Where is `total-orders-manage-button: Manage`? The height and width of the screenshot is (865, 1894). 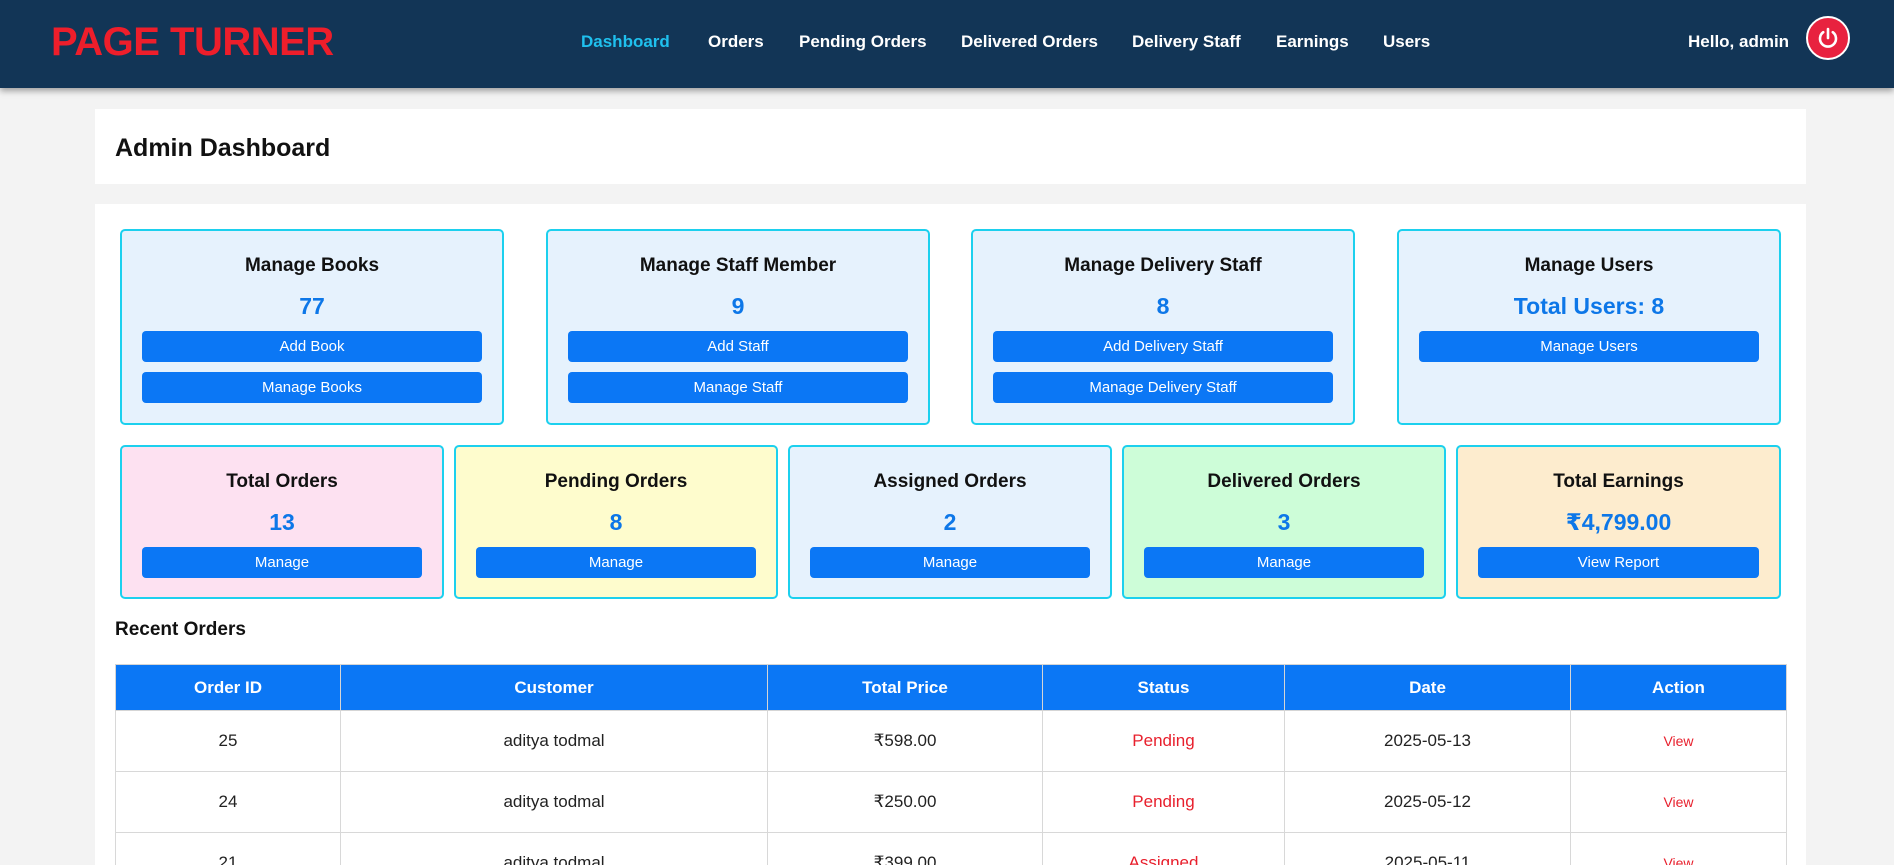
total-orders-manage-button: Manage is located at coordinates (282, 562).